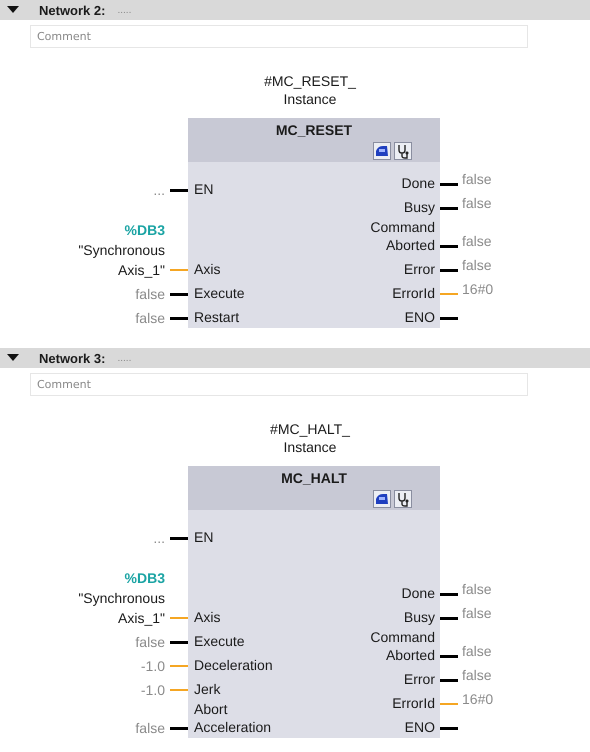  I want to click on network-title: Network 2:, so click(72, 10).